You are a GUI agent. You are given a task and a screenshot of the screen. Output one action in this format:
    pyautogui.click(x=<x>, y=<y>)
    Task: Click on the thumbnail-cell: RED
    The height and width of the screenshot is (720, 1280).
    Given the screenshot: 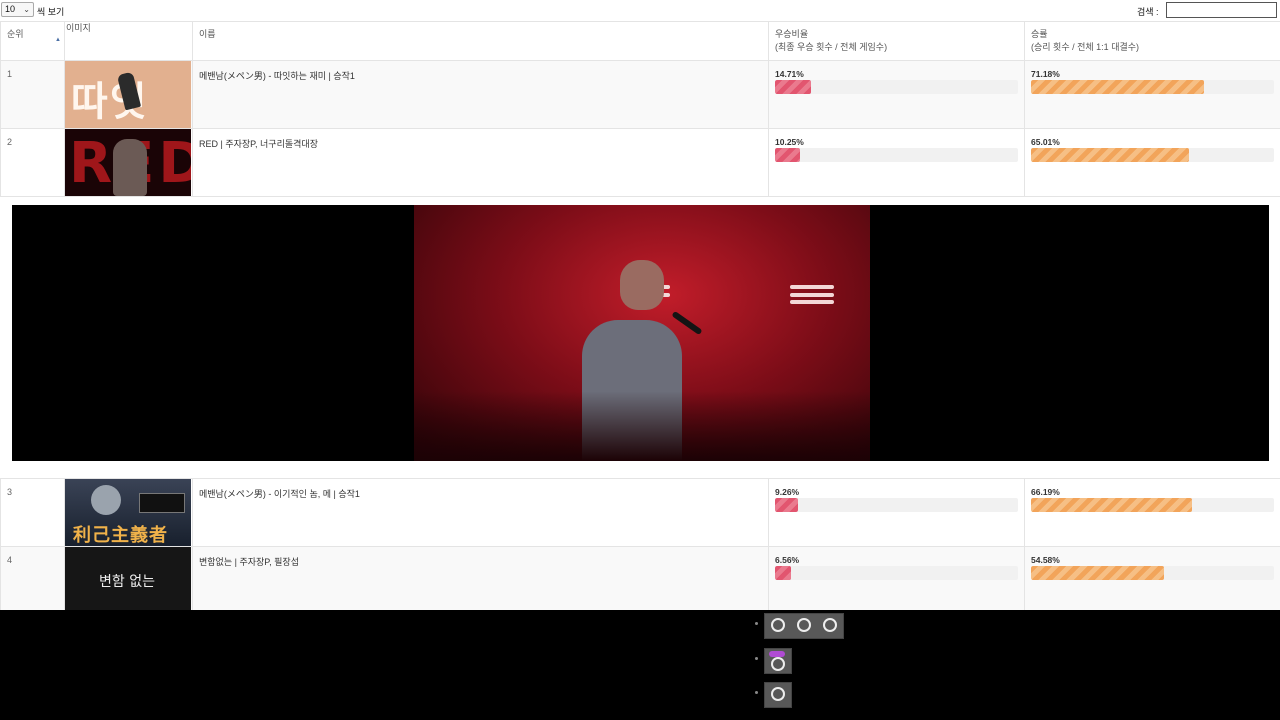 What is the action you would take?
    pyautogui.click(x=128, y=162)
    